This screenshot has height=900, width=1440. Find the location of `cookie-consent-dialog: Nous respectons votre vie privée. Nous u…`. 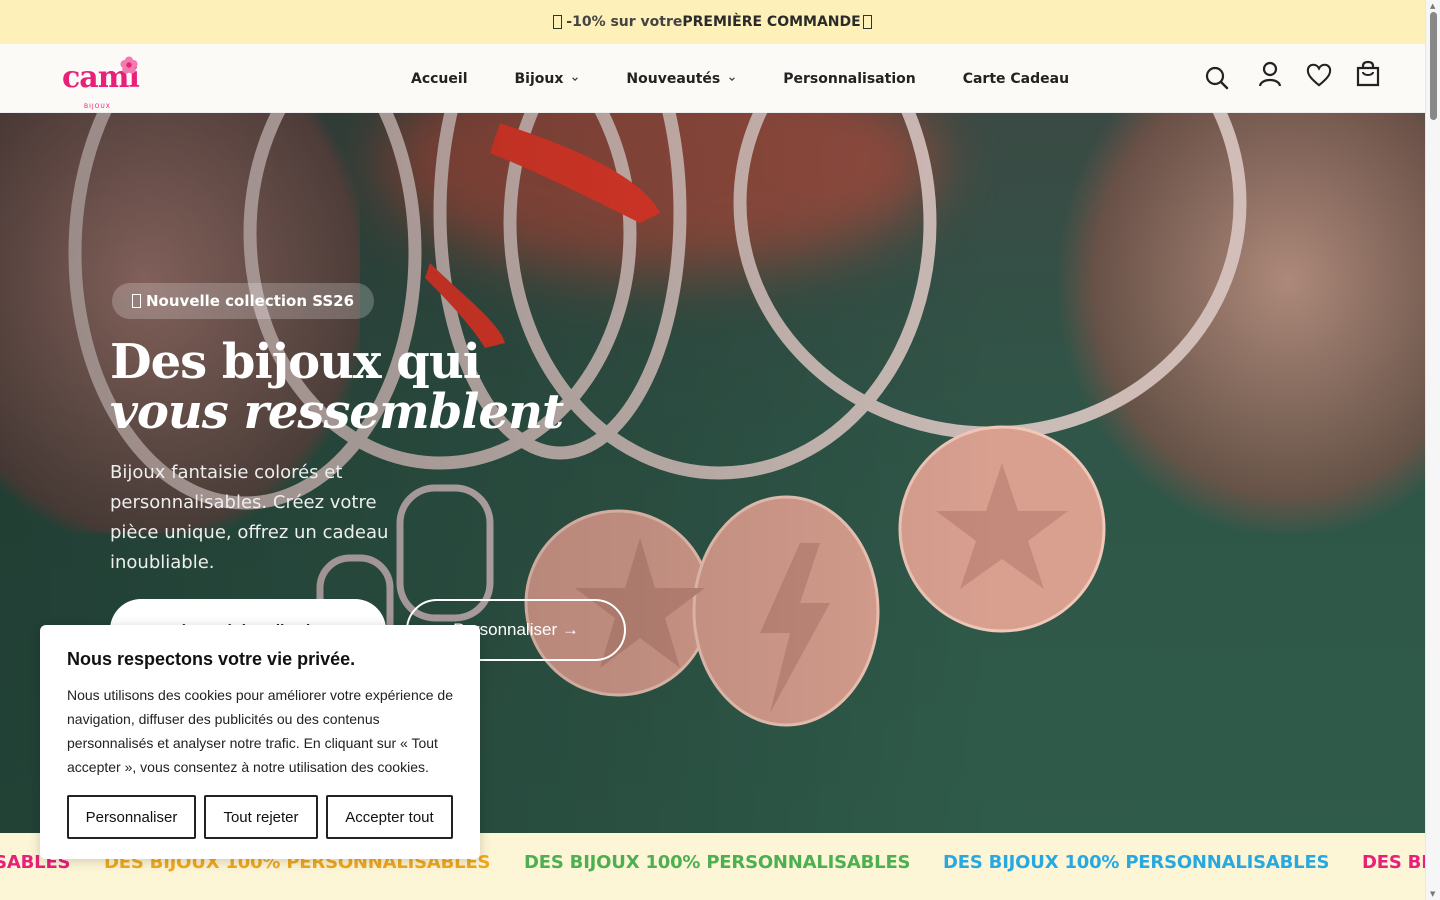

cookie-consent-dialog: Nous respectons votre vie privée. Nous u… is located at coordinates (260, 742).